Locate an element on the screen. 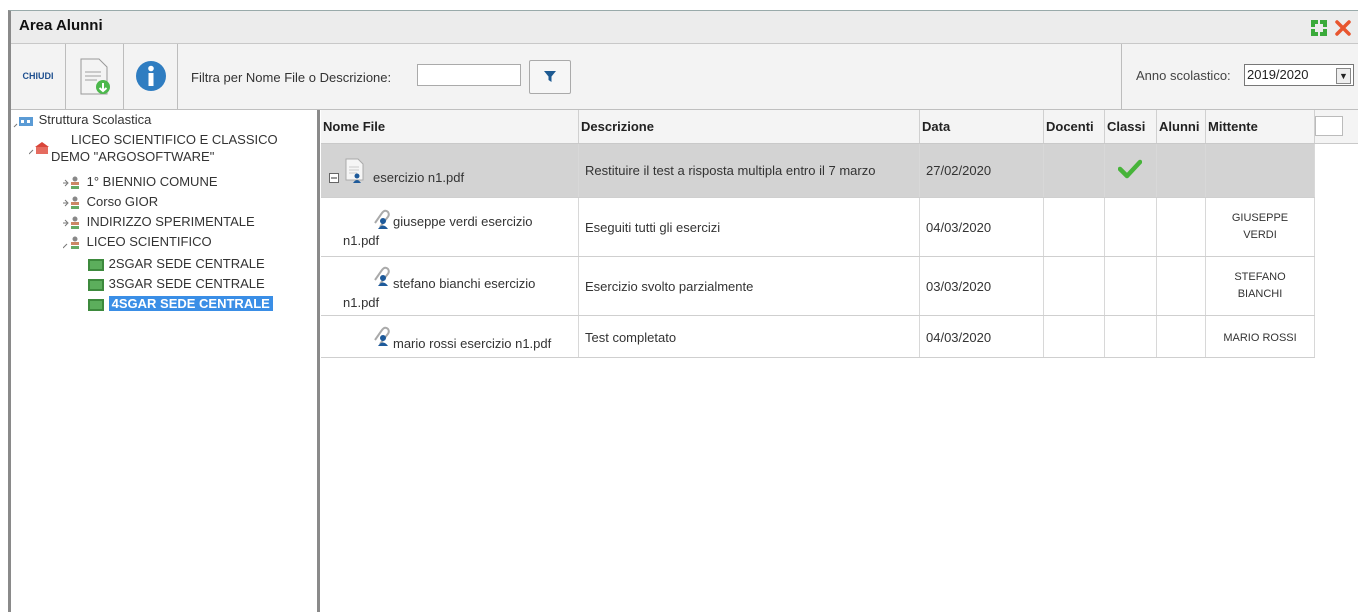  column-header-docenti: Docenti is located at coordinates (1074, 126).